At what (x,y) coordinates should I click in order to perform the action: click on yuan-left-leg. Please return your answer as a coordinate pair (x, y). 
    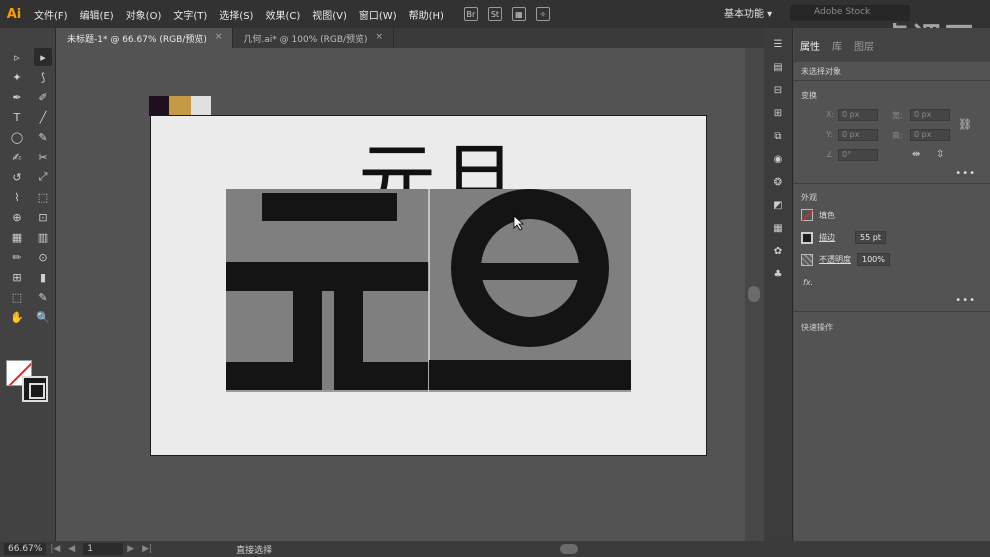
    Looking at the image, I should click on (307, 340).